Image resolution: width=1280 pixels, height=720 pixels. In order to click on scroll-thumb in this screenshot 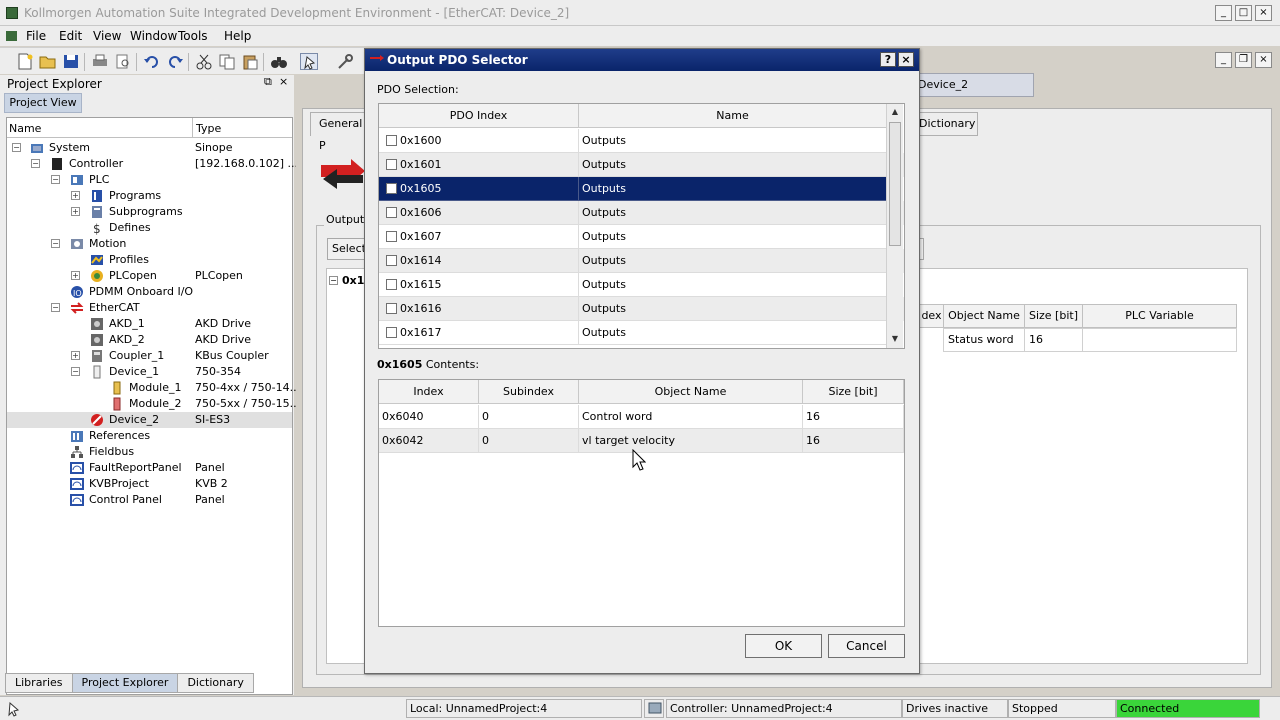, I will do `click(895, 184)`.